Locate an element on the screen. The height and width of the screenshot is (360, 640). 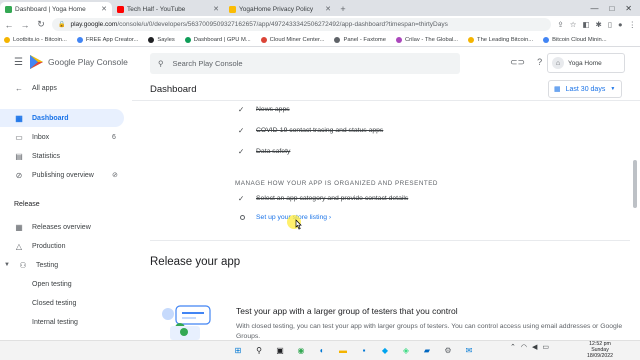
page-scrollbar is located at coordinates (635, 220).